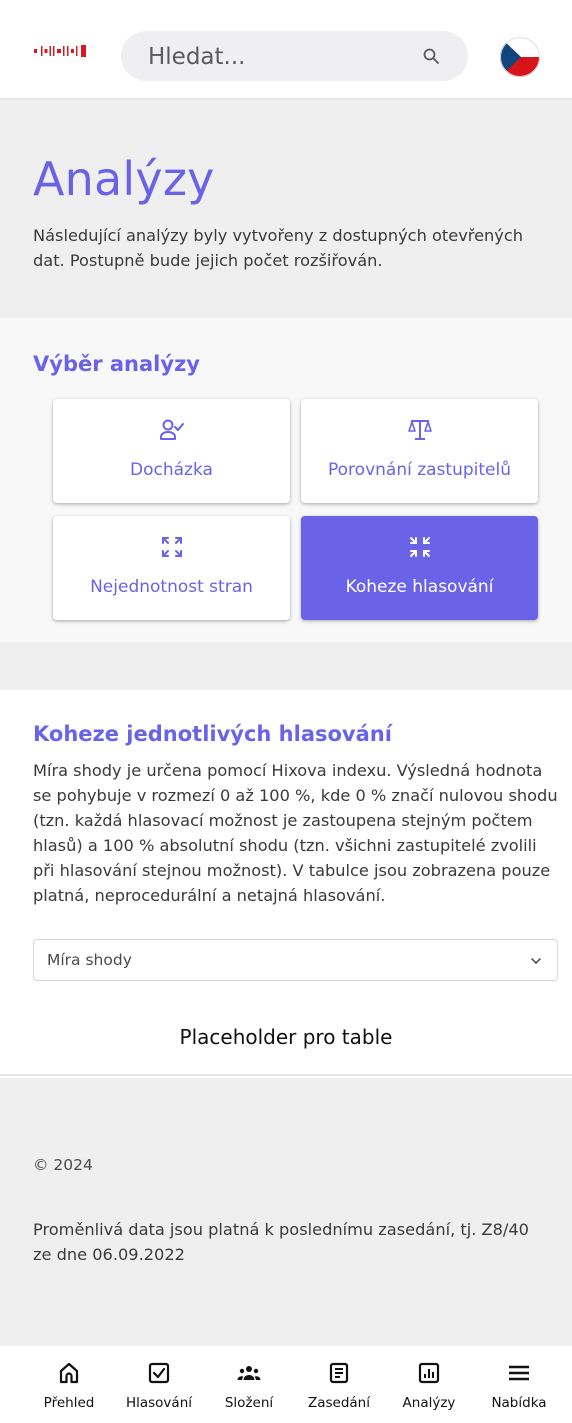 This screenshot has width=572, height=1423. What do you see at coordinates (286, 1037) in the screenshot?
I see `table-placeholder: Placeholder pro table` at bounding box center [286, 1037].